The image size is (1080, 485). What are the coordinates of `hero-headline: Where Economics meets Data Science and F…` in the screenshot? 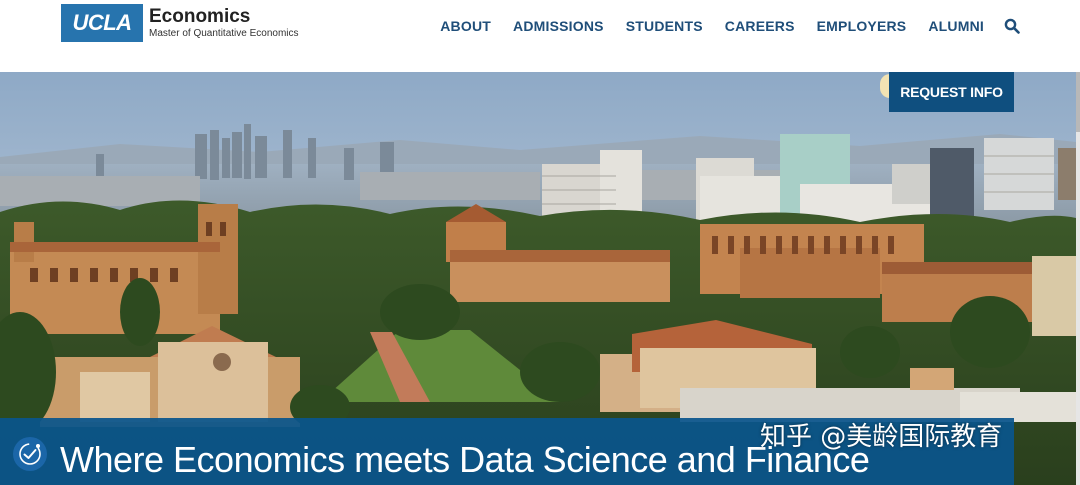 It's located at (465, 459).